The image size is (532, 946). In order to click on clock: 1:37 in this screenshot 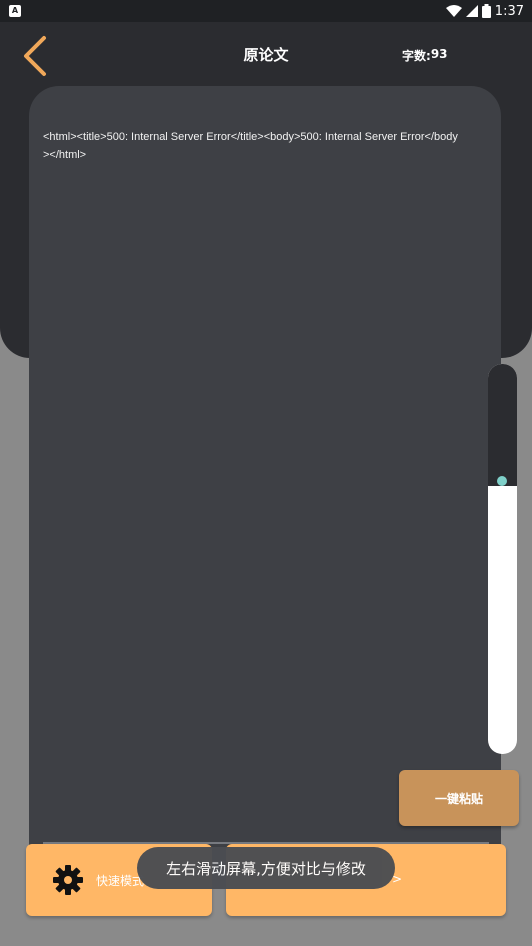, I will do `click(509, 11)`.